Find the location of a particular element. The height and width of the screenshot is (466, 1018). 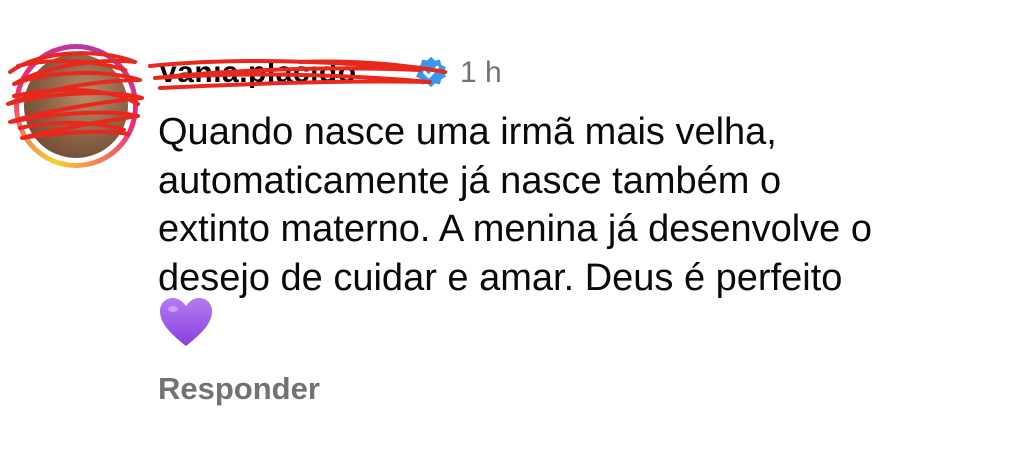

username: vania.placido is located at coordinates (258, 73).